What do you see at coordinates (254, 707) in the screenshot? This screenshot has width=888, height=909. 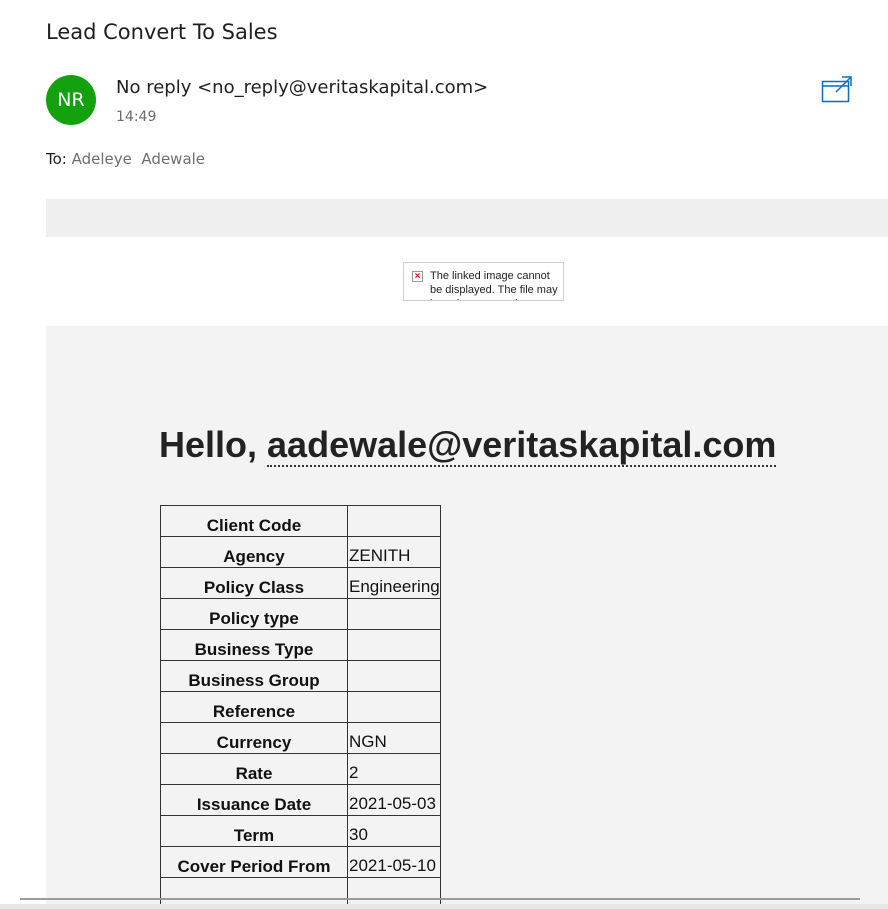 I see `field-label: Reference` at bounding box center [254, 707].